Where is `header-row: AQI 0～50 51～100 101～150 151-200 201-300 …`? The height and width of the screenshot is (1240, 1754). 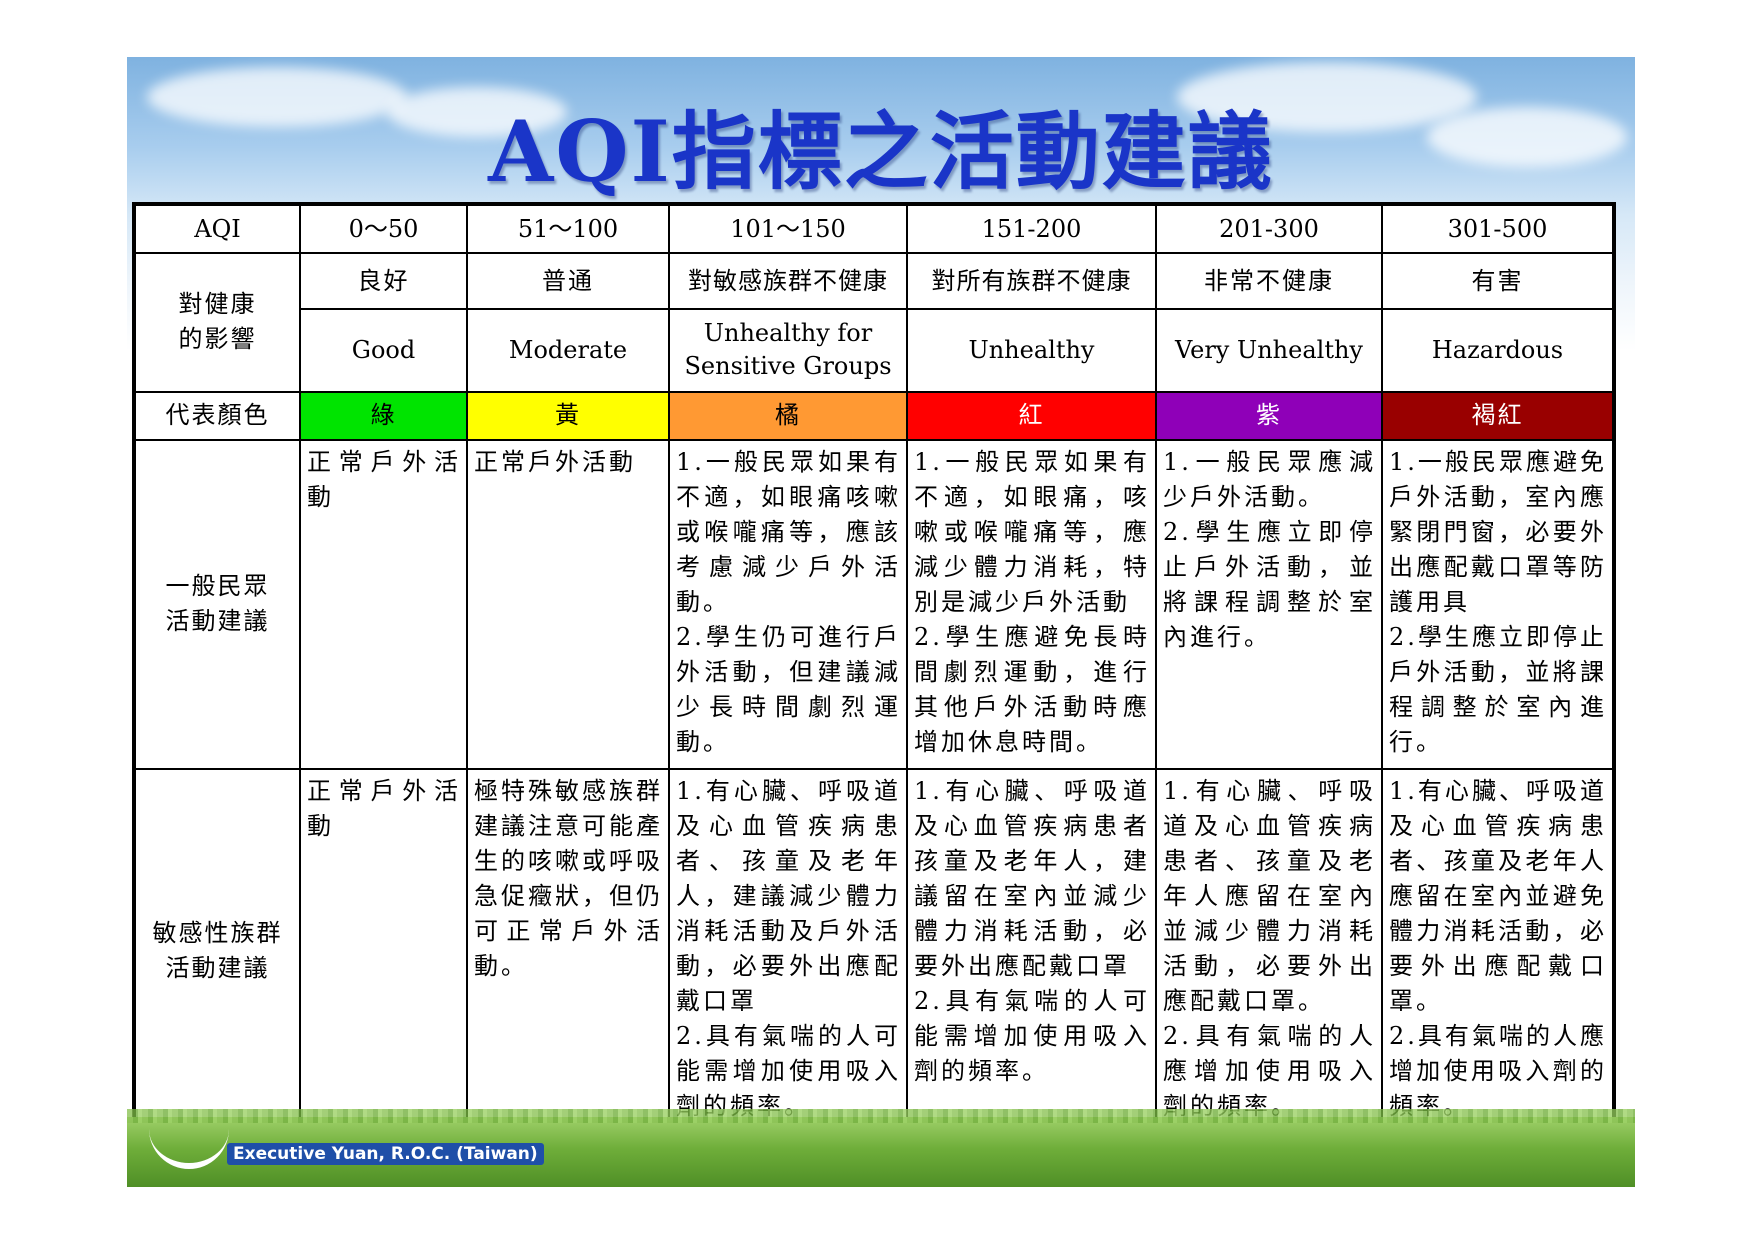
header-row: AQI 0～50 51～100 101～150 151-200 201-300 … is located at coordinates (874, 228).